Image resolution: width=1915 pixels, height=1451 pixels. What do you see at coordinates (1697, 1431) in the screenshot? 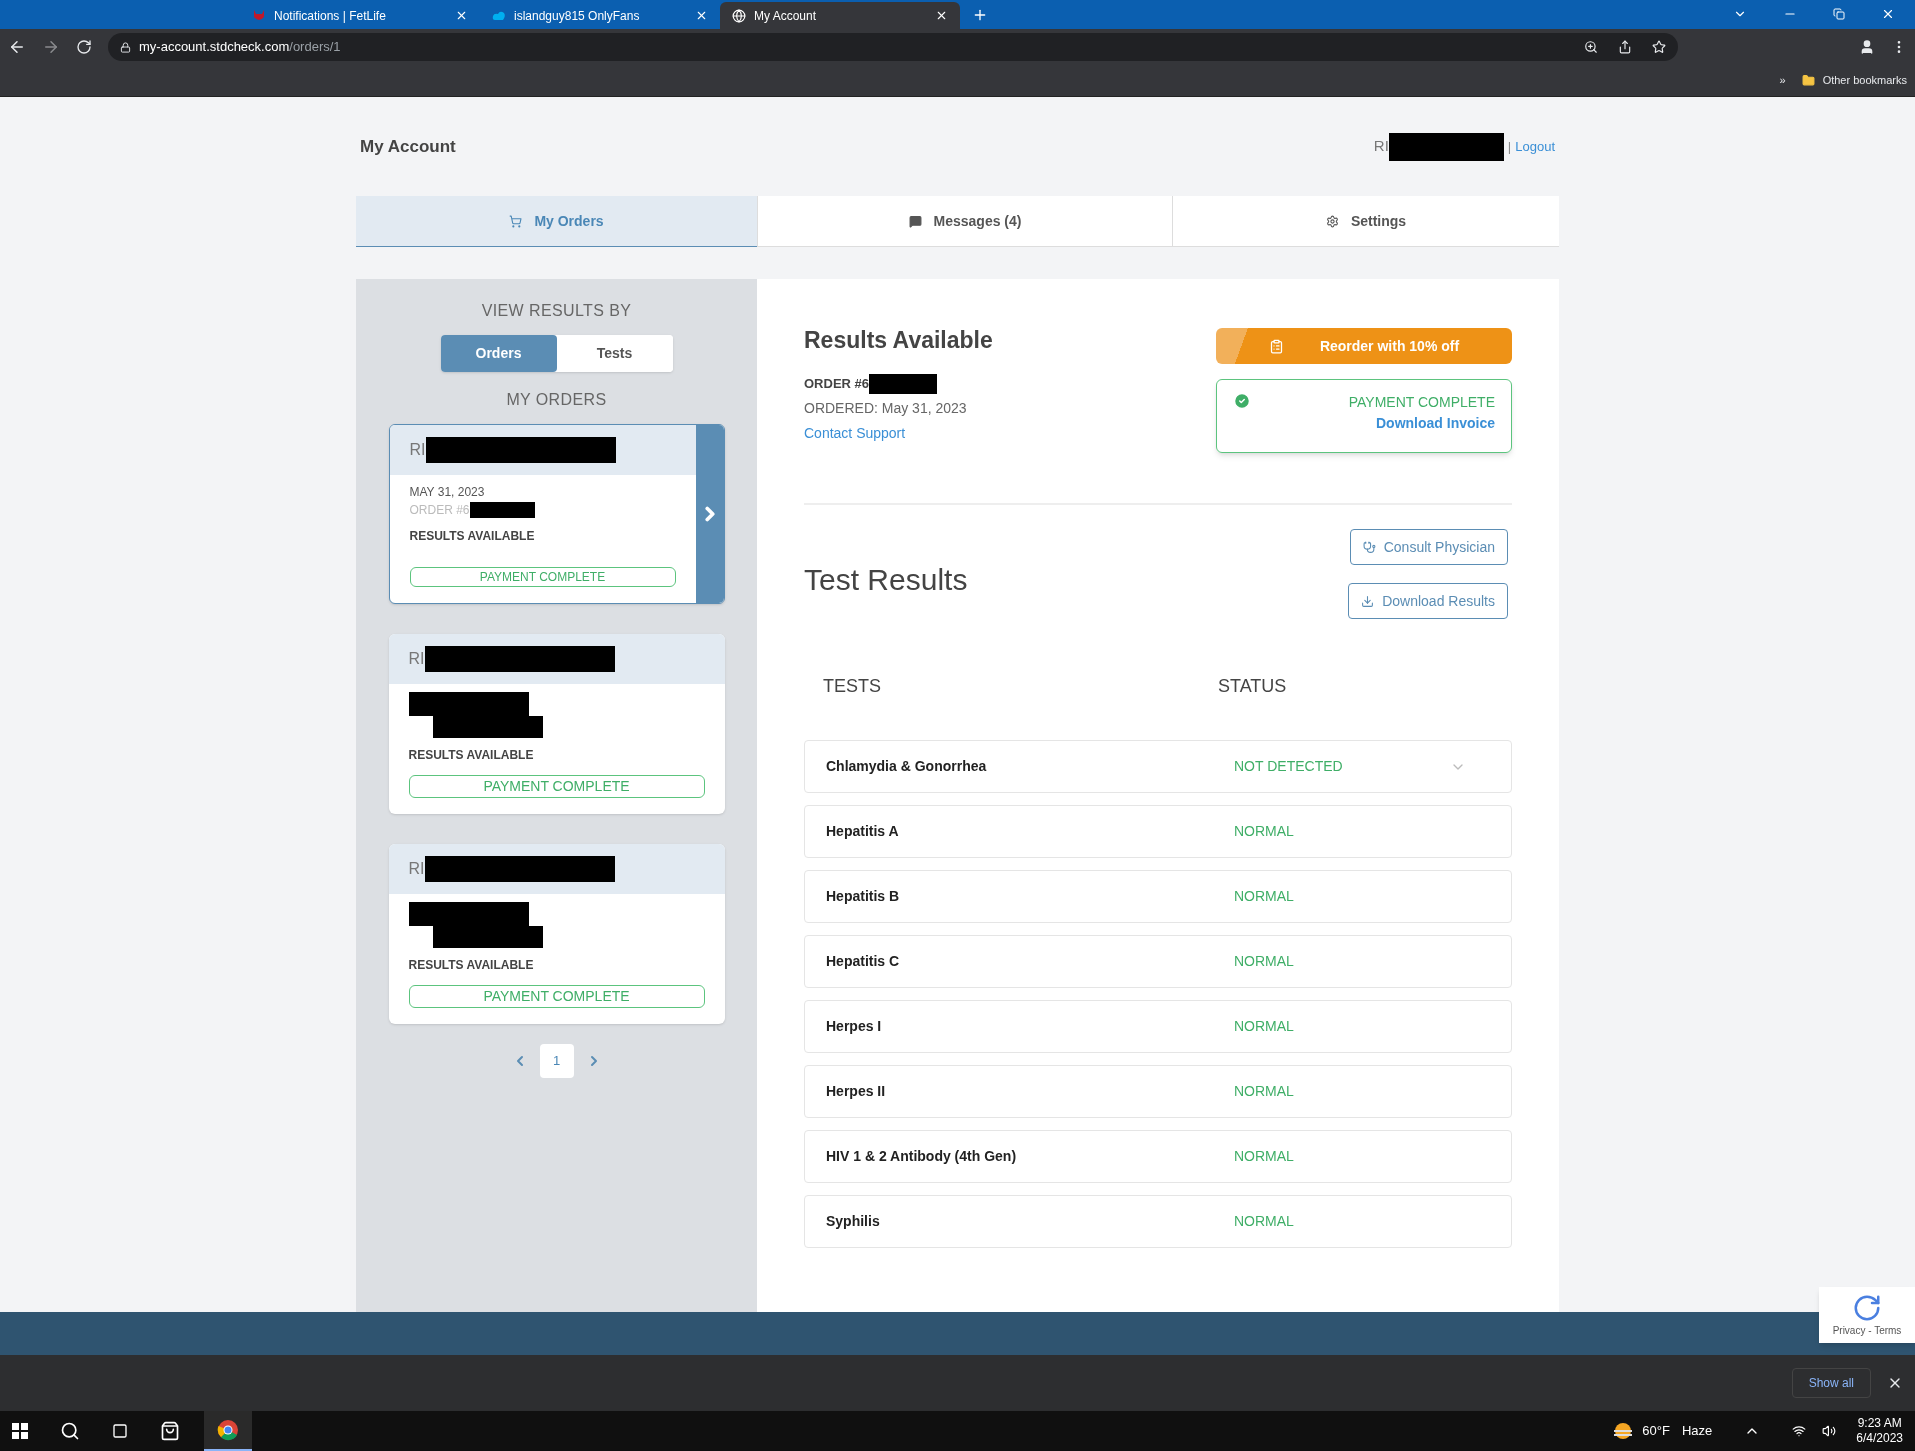
I see `weather-text: Haze` at bounding box center [1697, 1431].